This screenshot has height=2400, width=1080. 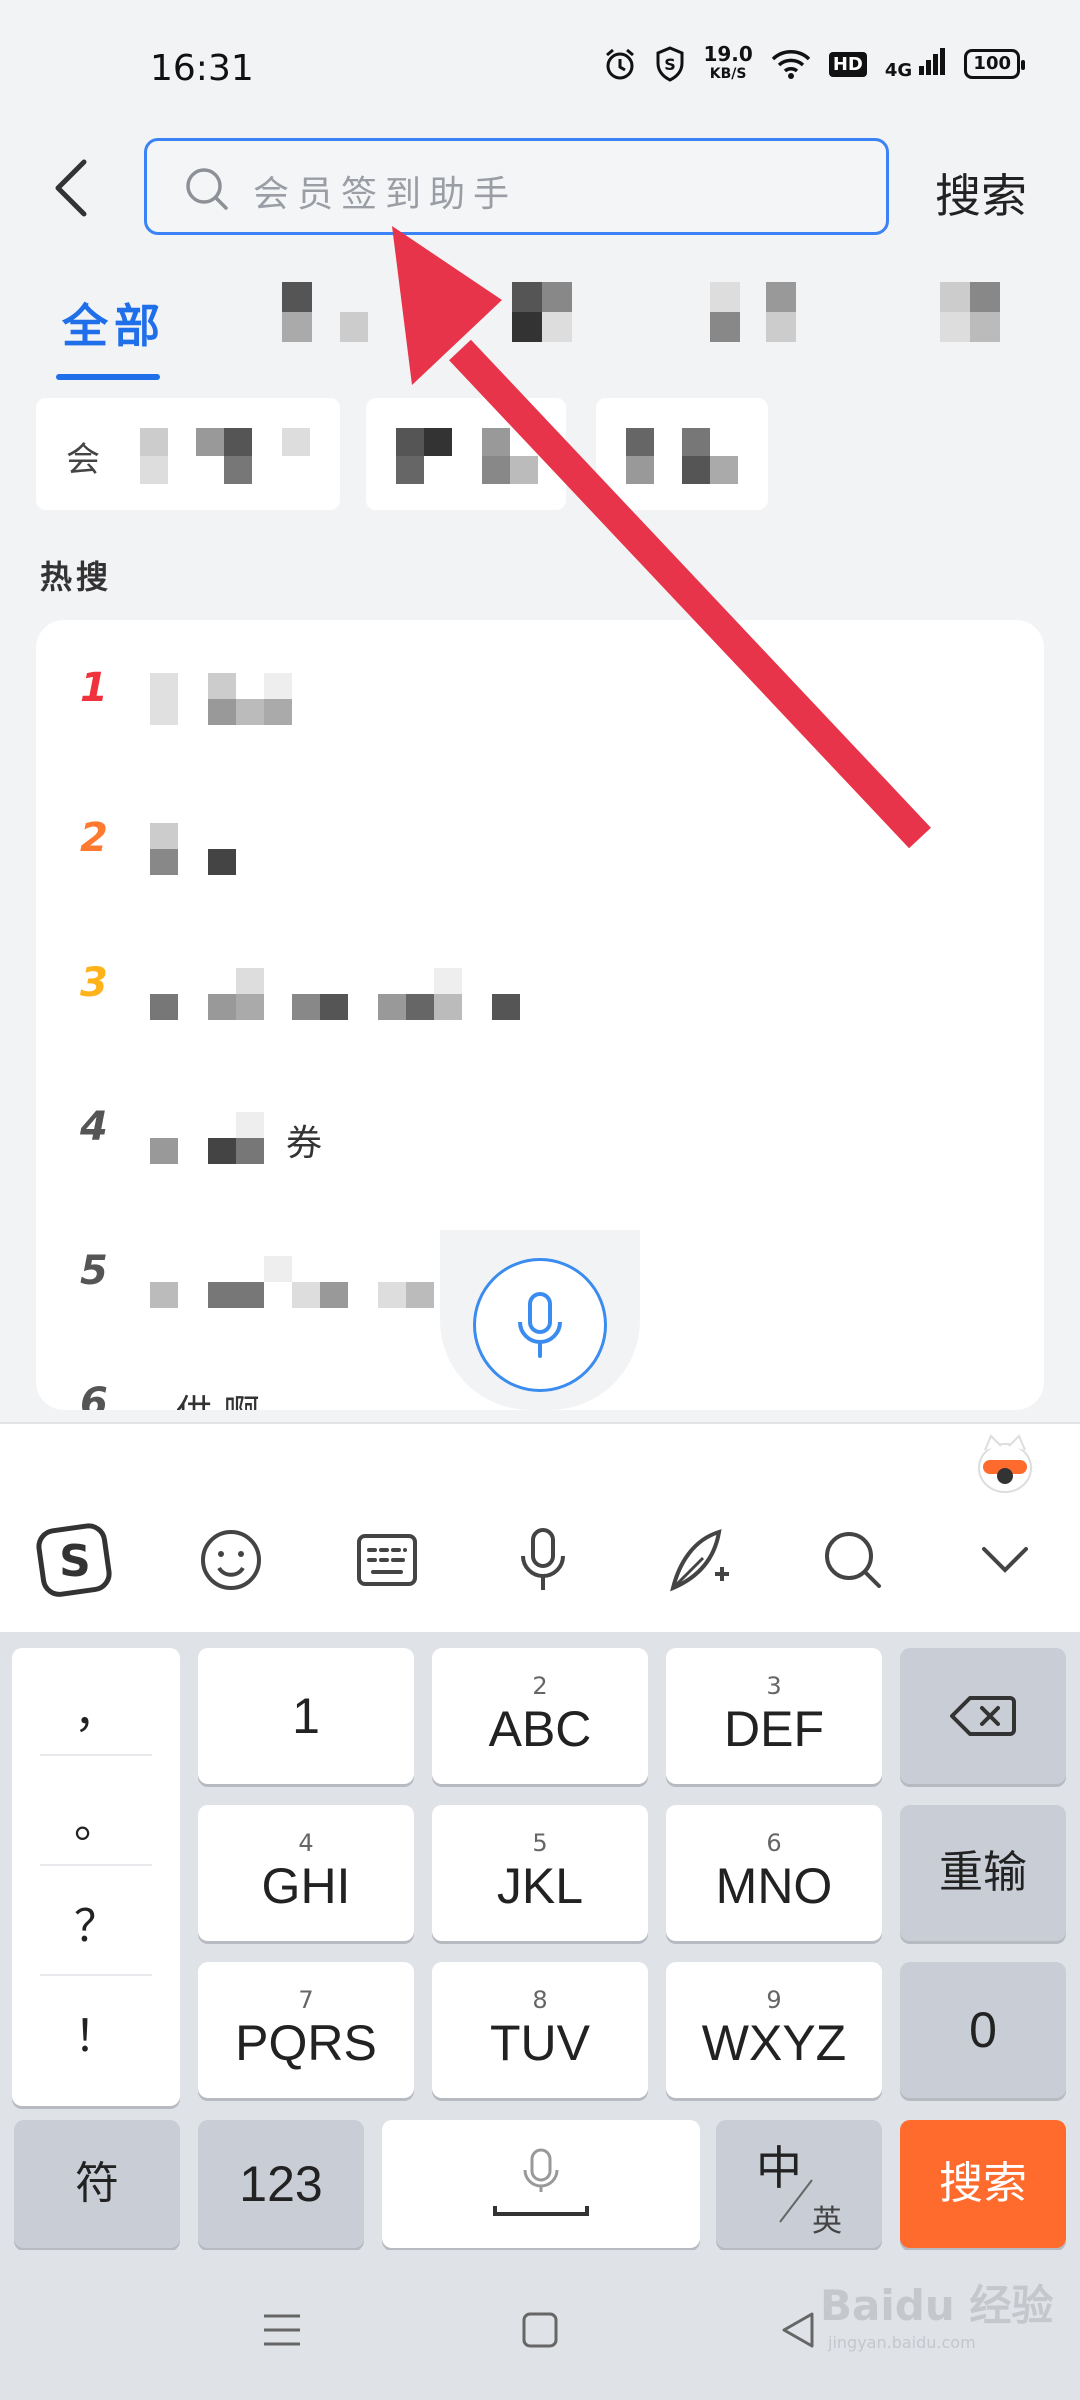 I want to click on keyboard-switch-button, so click(x=387, y=1560).